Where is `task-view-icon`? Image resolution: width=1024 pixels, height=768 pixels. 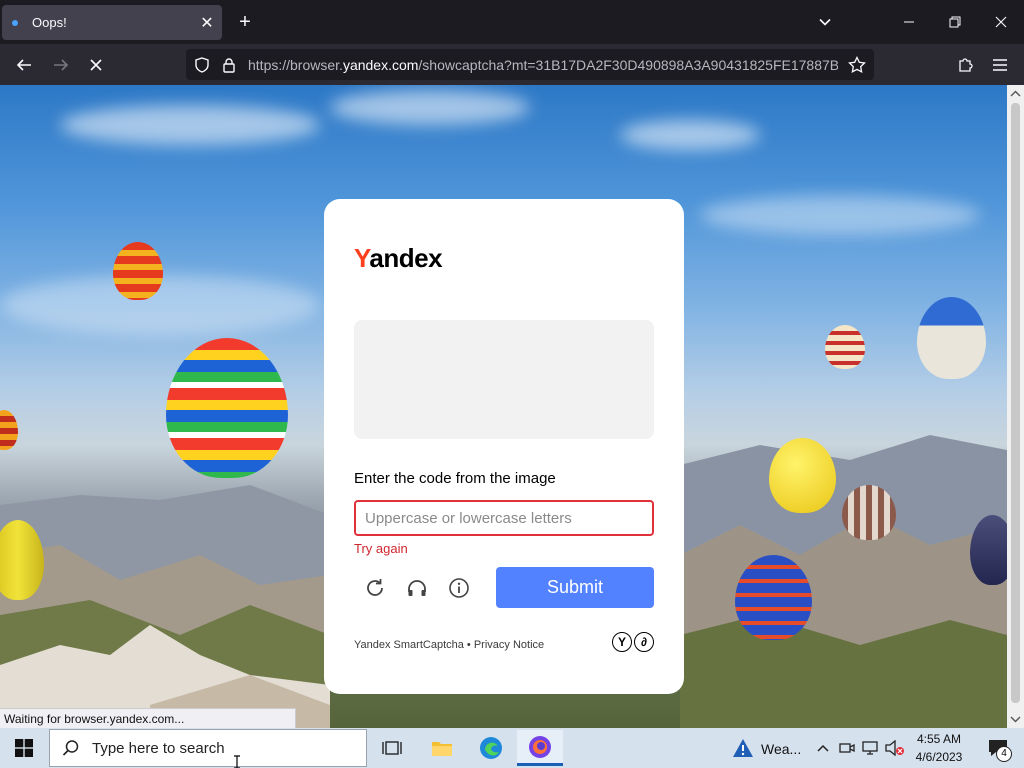
task-view-icon is located at coordinates (392, 748).